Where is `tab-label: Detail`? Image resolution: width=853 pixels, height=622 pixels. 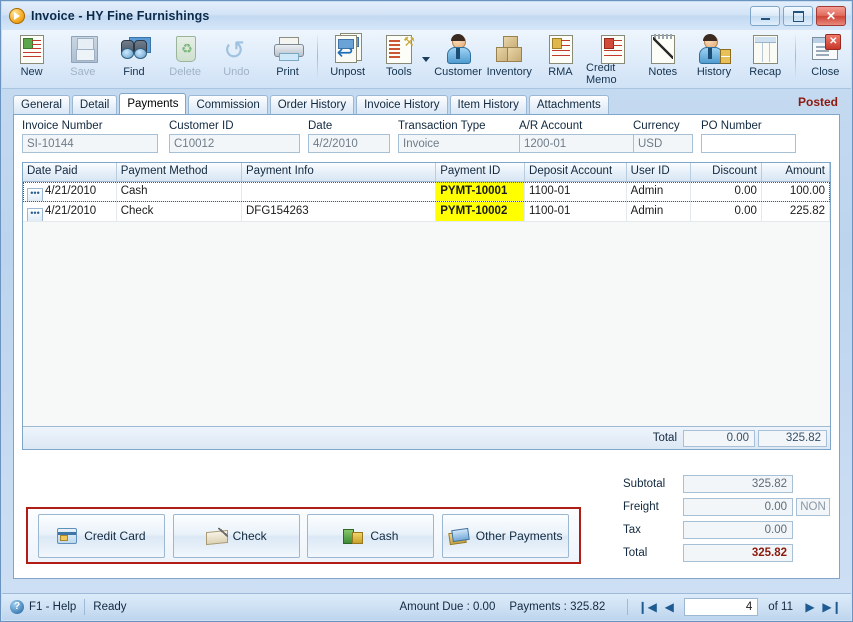 tab-label: Detail is located at coordinates (94, 105).